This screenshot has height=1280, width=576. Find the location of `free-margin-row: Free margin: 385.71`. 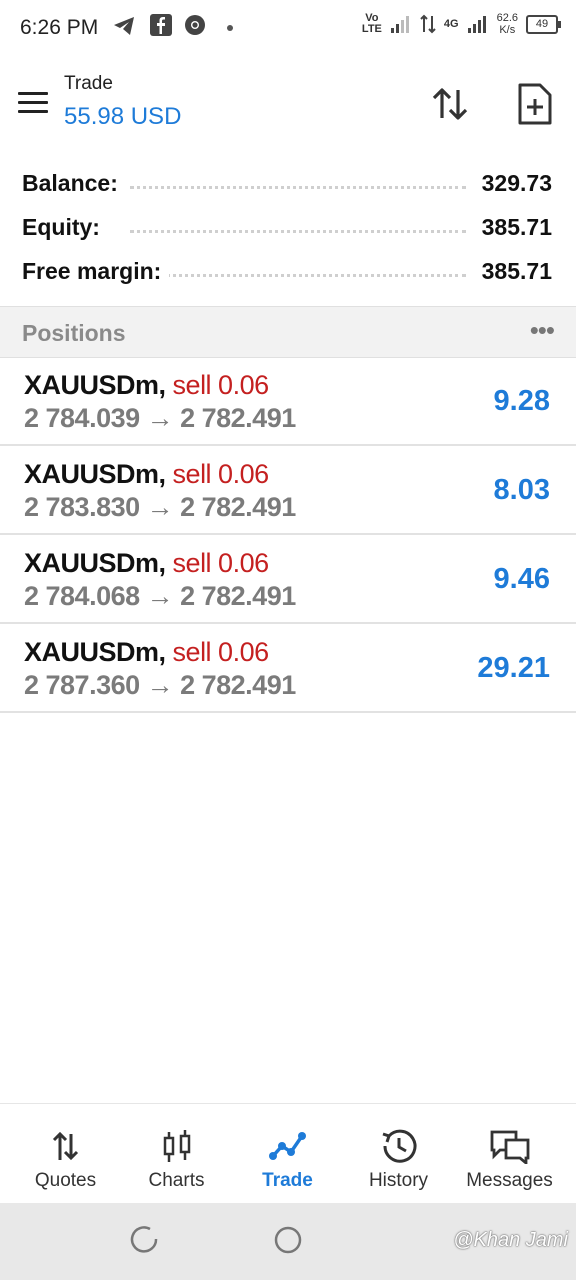

free-margin-row: Free margin: 385.71 is located at coordinates (288, 274).